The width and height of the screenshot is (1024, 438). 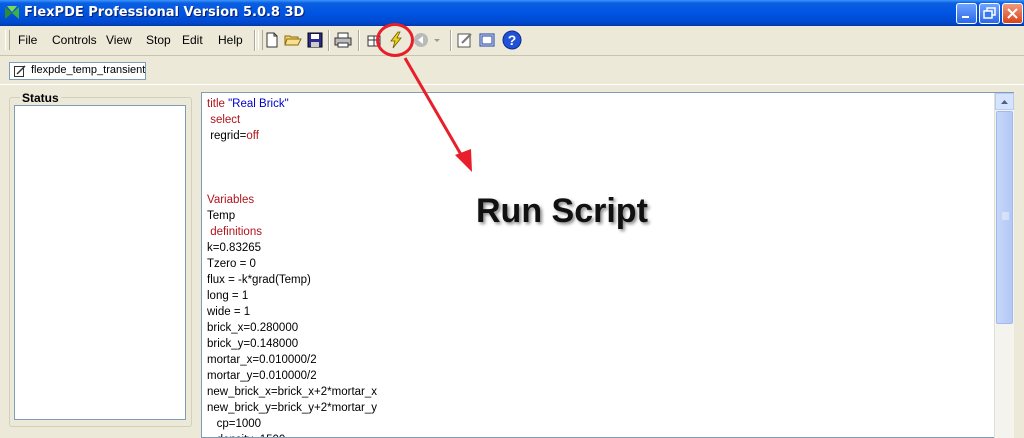 I want to click on restore-button, so click(x=989, y=13).